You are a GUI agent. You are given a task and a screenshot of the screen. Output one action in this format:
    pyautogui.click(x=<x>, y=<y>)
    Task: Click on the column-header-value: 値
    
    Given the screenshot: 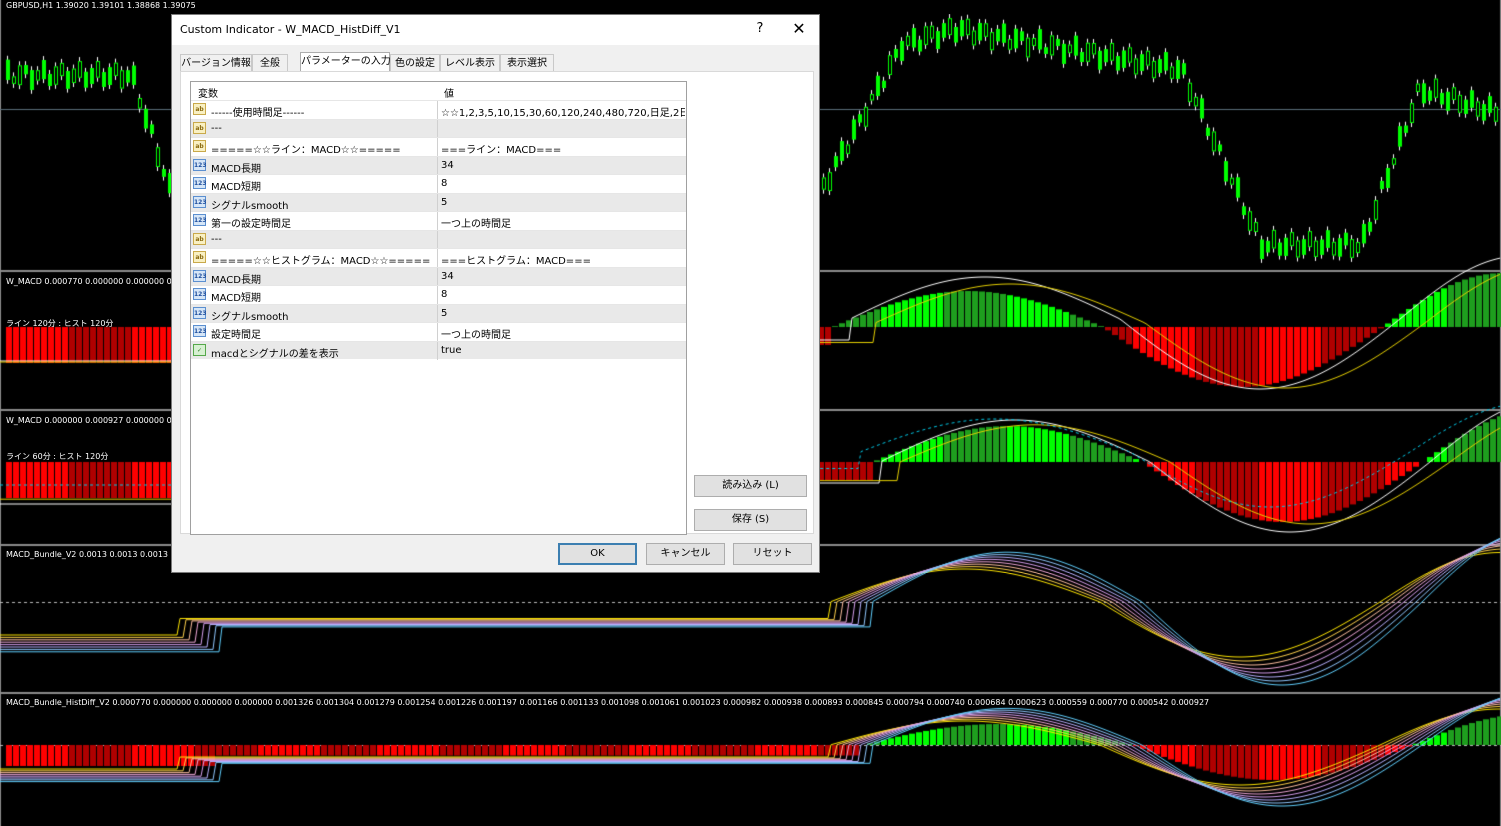 What is the action you would take?
    pyautogui.click(x=449, y=94)
    